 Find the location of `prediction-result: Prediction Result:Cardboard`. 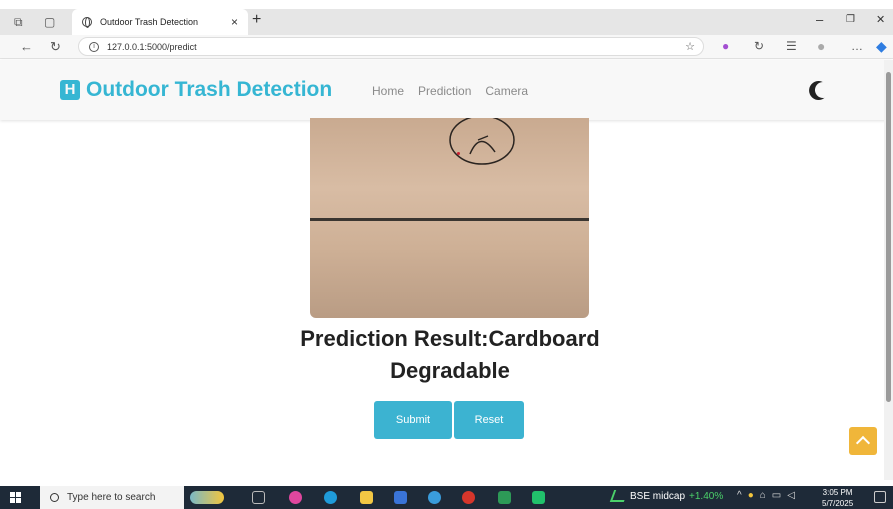

prediction-result: Prediction Result:Cardboard is located at coordinates (450, 338).